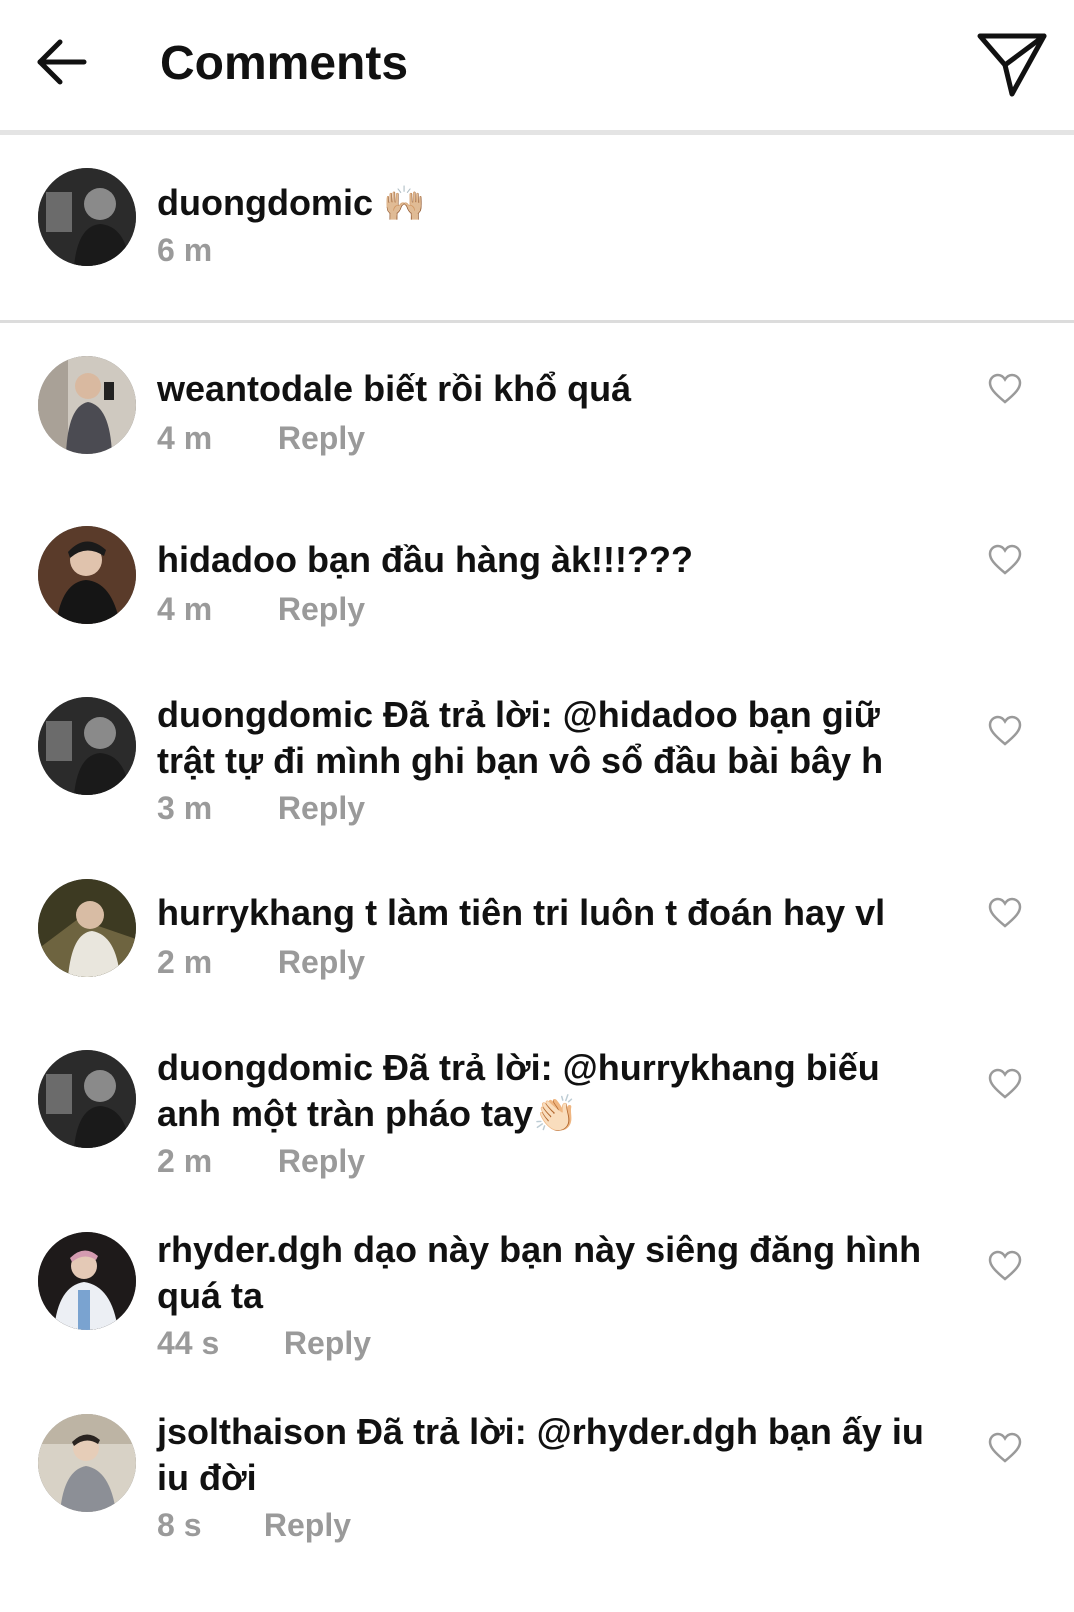 The image size is (1074, 1612). I want to click on share-button, so click(1013, 65).